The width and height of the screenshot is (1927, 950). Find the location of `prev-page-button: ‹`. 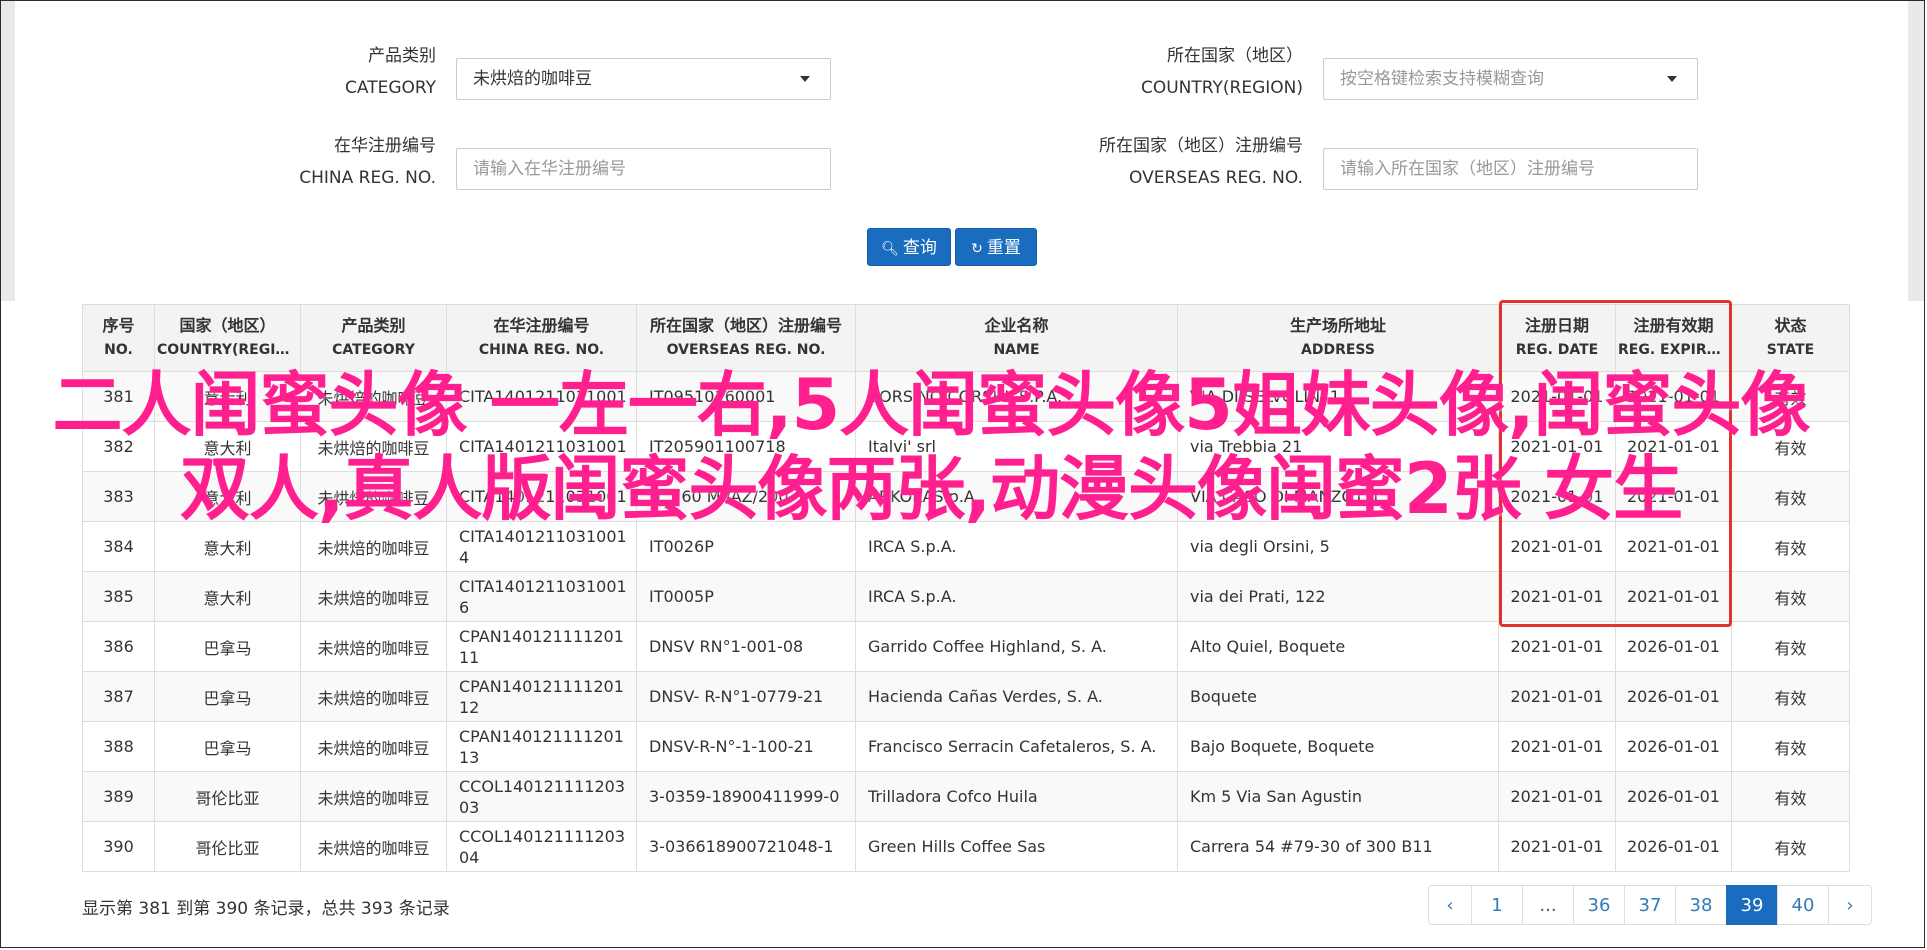

prev-page-button: ‹ is located at coordinates (1450, 905).